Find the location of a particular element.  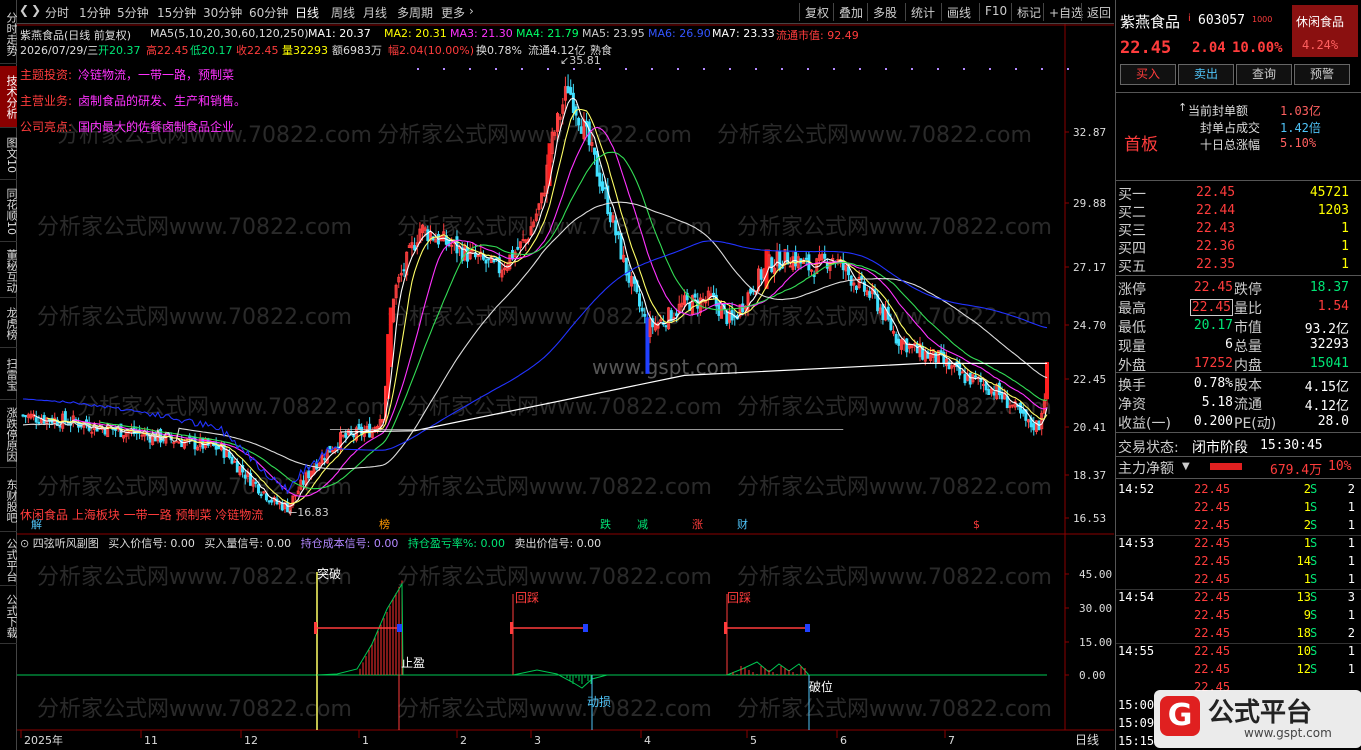

toolbar-item-10: 更多 is located at coordinates (453, 12).